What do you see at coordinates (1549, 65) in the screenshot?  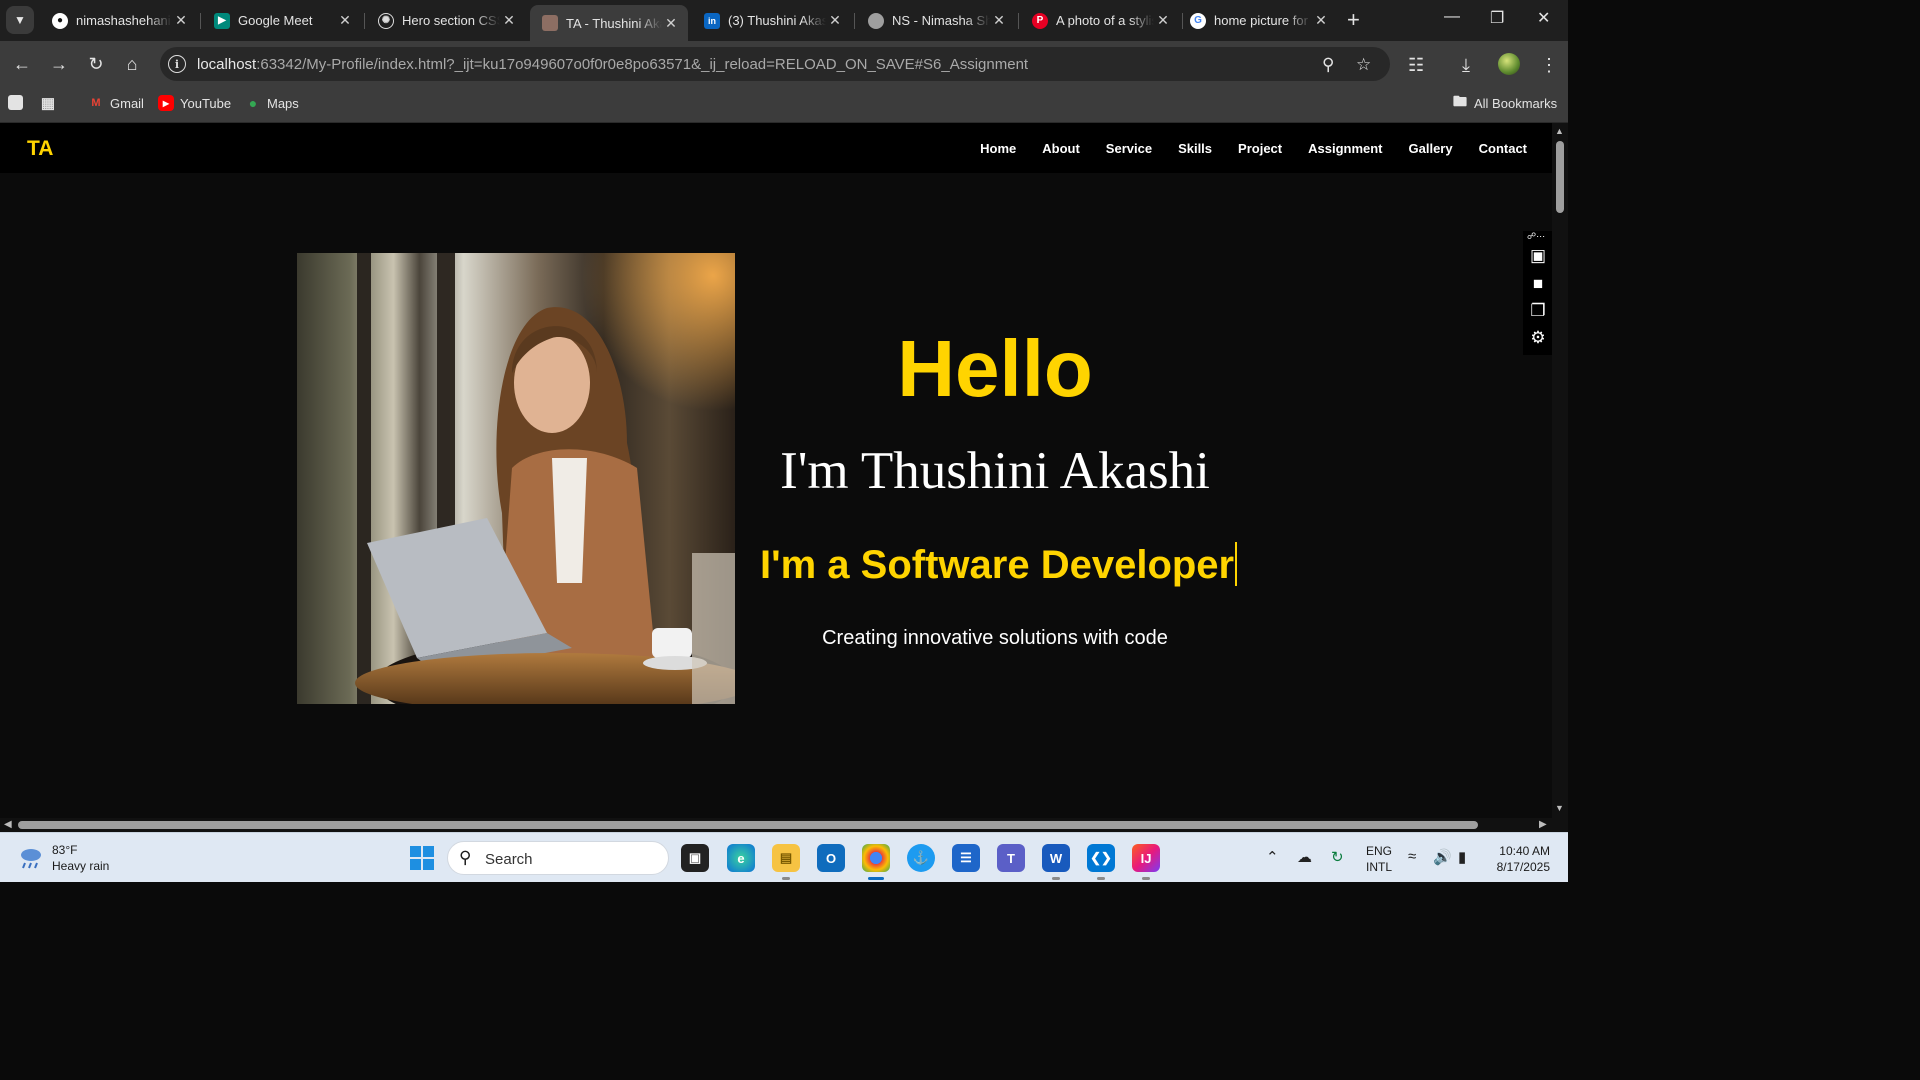 I see `more-menu-icon: ⋮` at bounding box center [1549, 65].